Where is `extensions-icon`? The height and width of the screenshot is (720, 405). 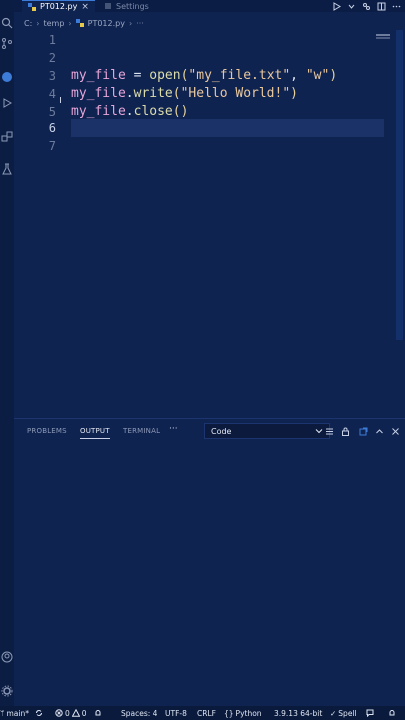 extensions-icon is located at coordinates (7, 137).